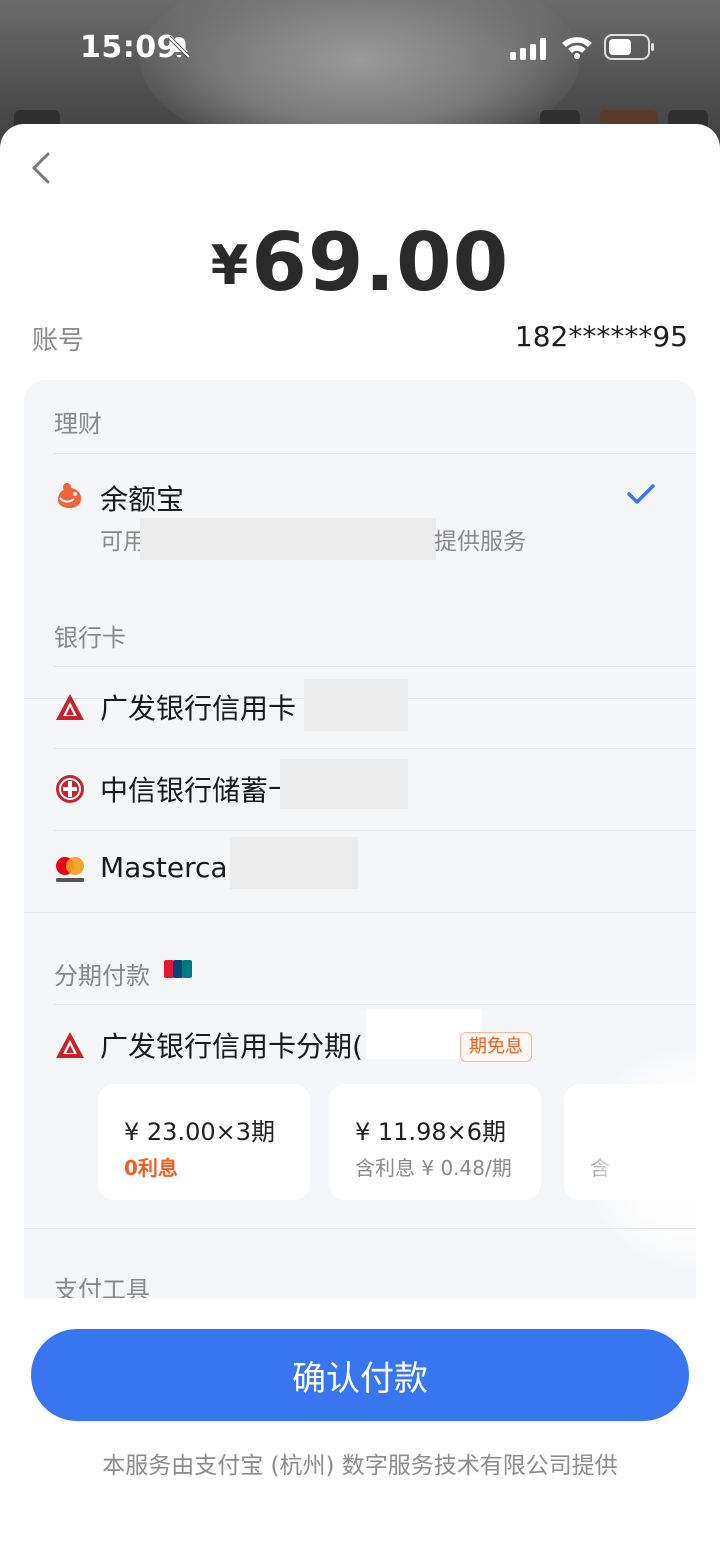 This screenshot has height=1560, width=720. Describe the element at coordinates (90, 638) in the screenshot. I see `section-title-bank-cards: 银行卡` at that location.